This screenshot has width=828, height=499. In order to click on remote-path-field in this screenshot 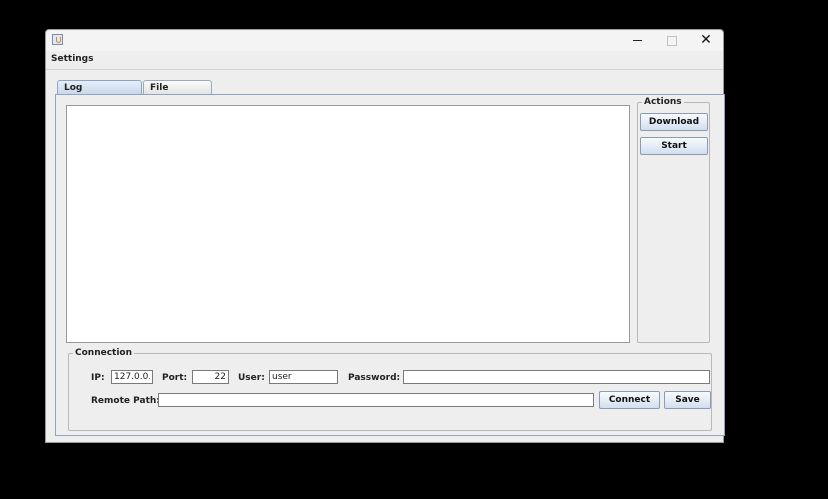, I will do `click(376, 400)`.